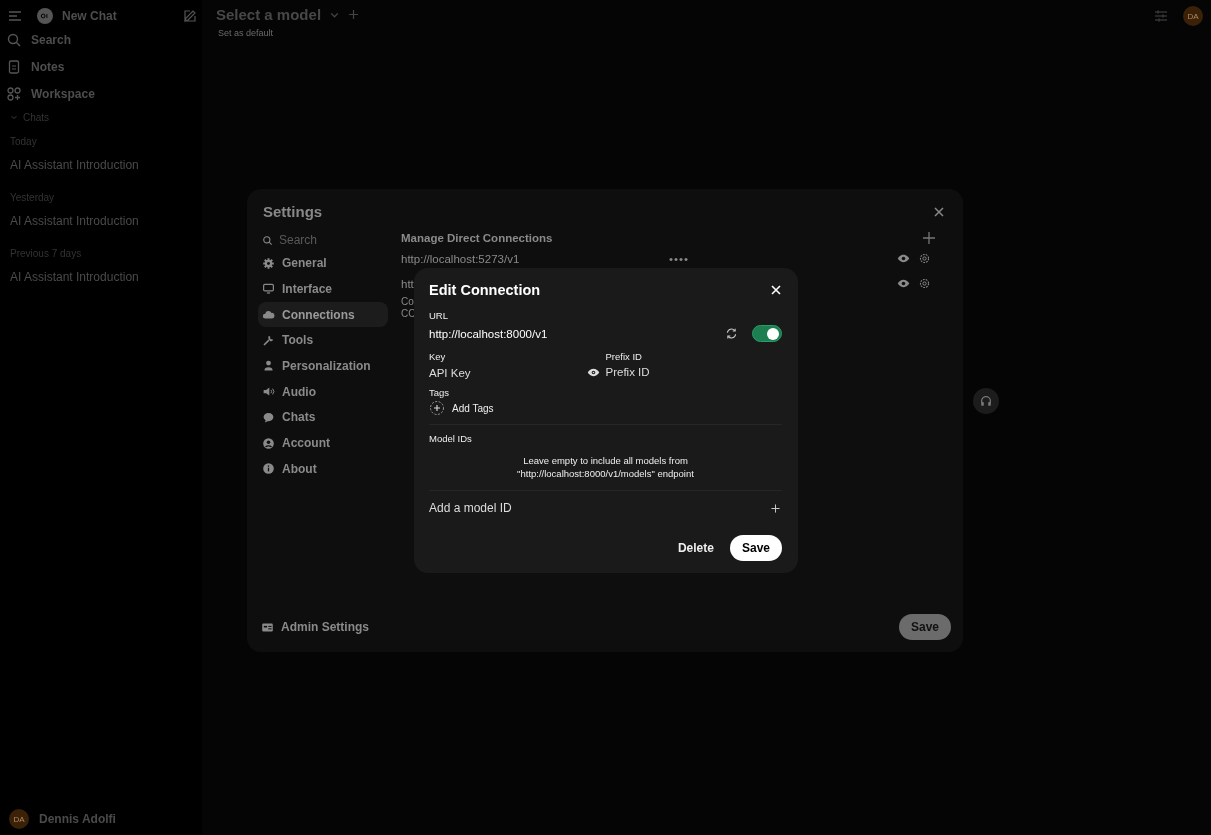 The image size is (1211, 835). What do you see at coordinates (438, 356) in the screenshot?
I see `field-label: Key` at bounding box center [438, 356].